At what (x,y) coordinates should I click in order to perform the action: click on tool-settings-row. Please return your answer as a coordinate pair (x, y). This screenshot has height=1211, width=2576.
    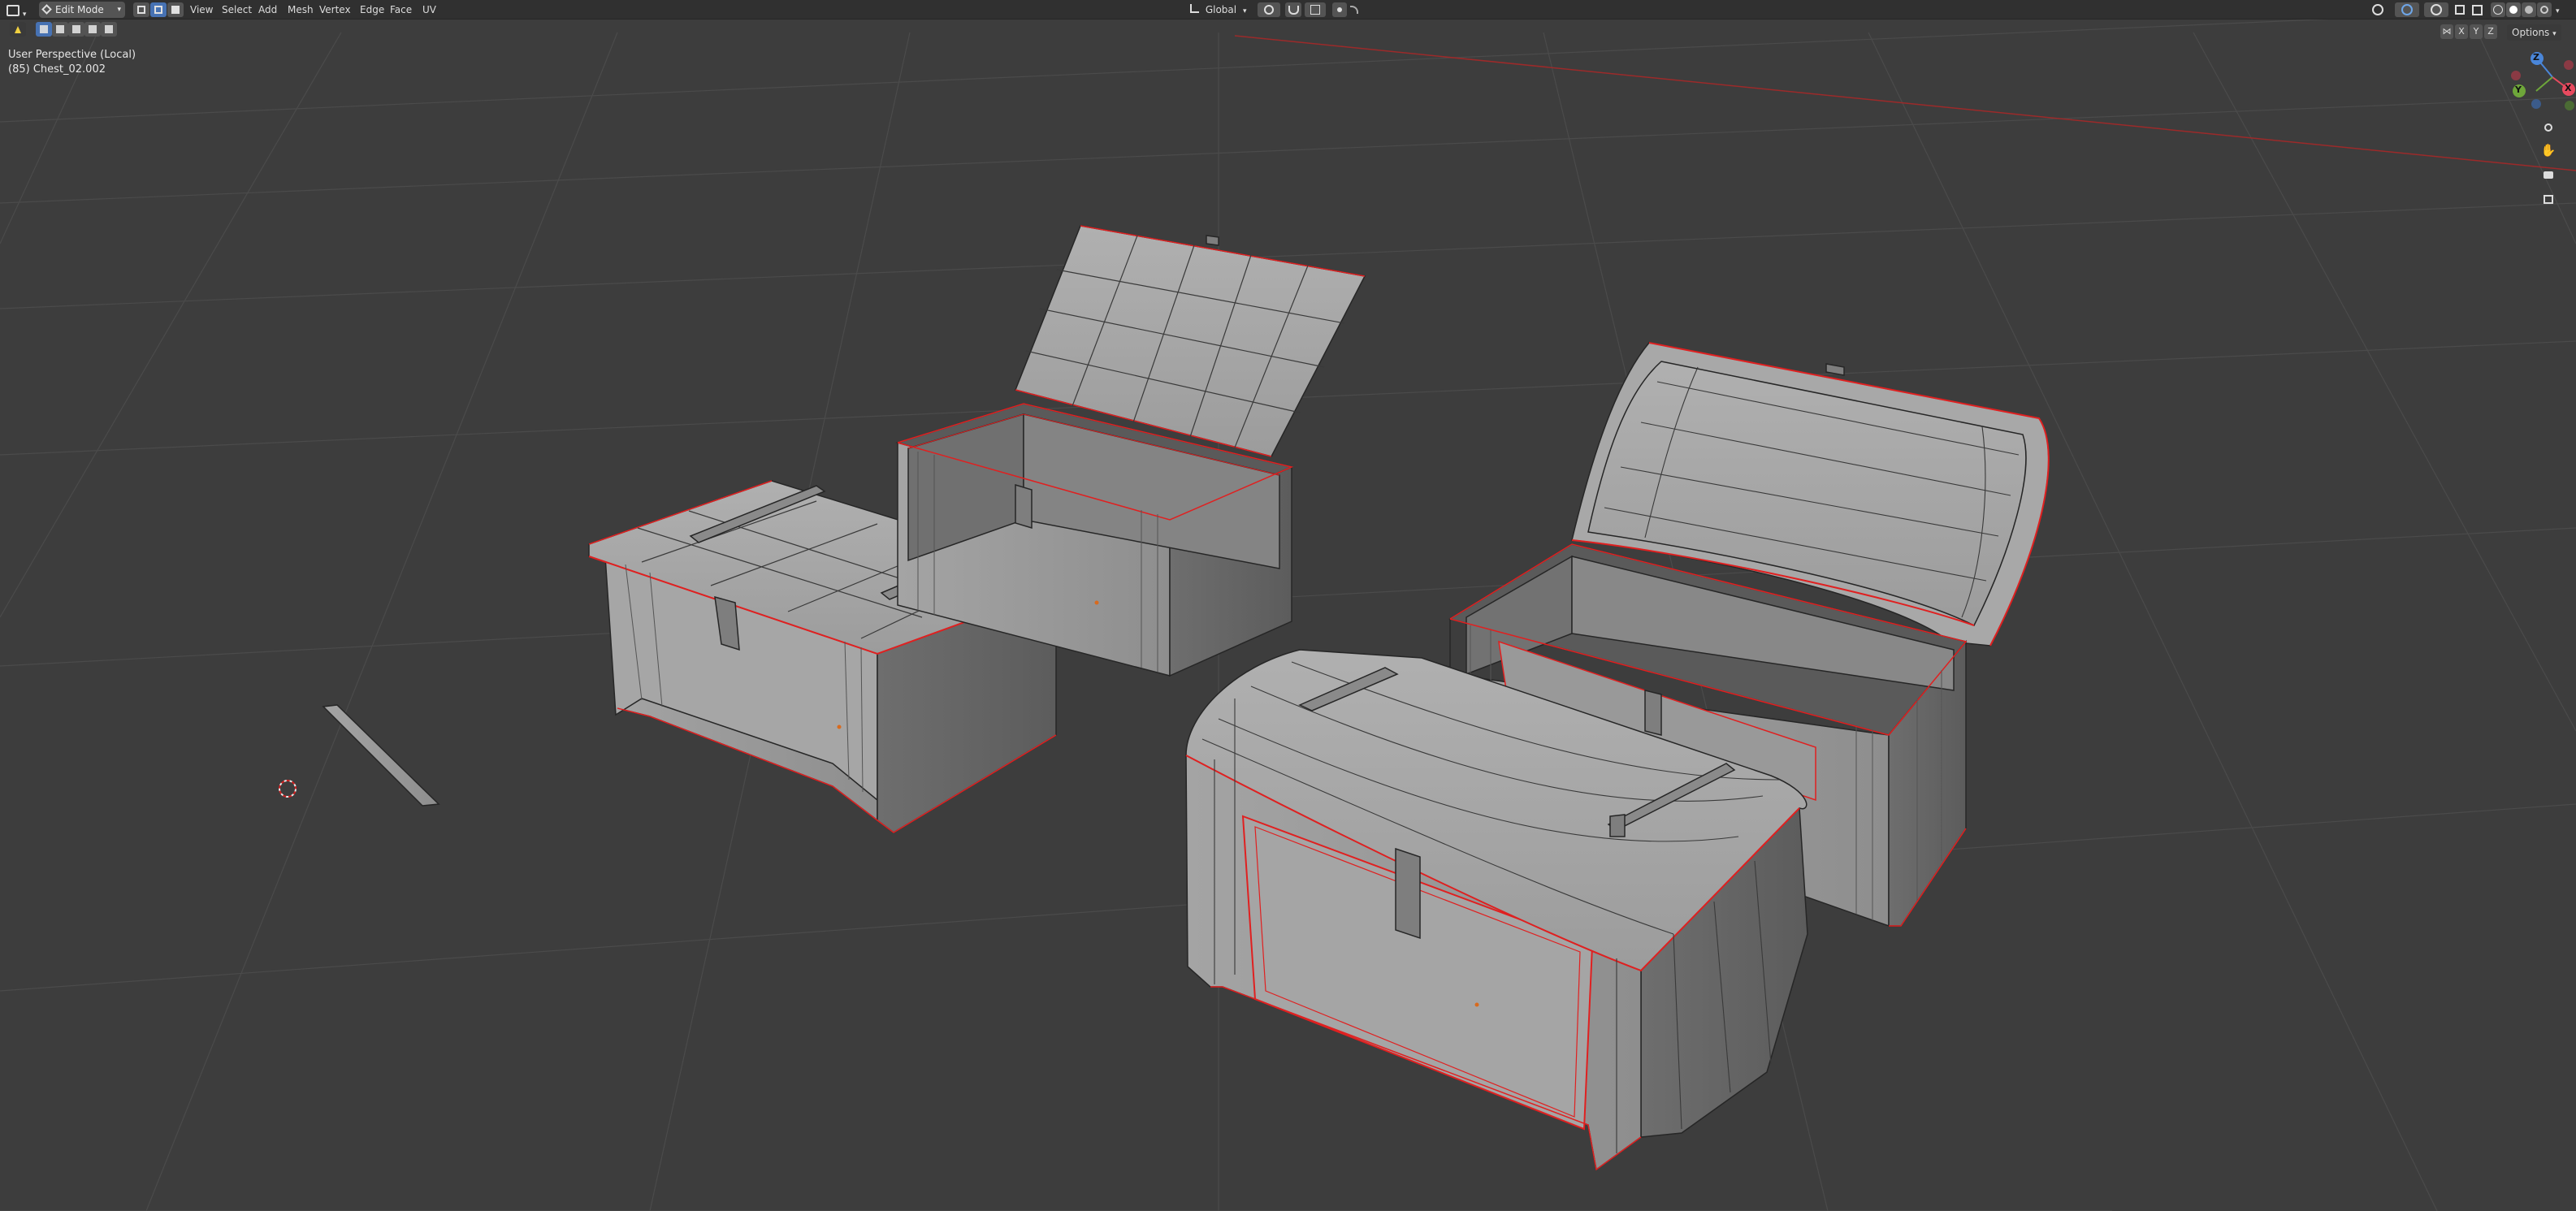
    Looking at the image, I should click on (81, 30).